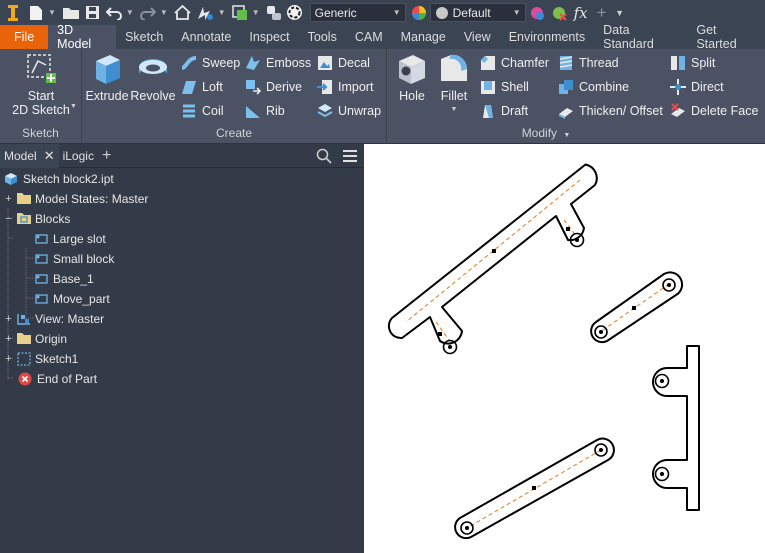  I want to click on customize-icon: ▼, so click(620, 13).